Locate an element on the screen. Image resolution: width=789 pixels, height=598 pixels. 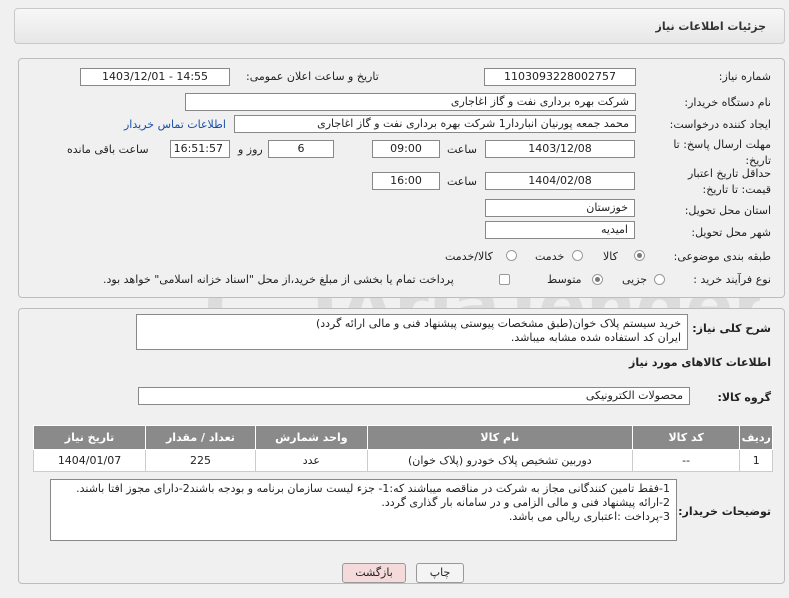
need-number-field: 1103093228002757 is located at coordinates (560, 77).